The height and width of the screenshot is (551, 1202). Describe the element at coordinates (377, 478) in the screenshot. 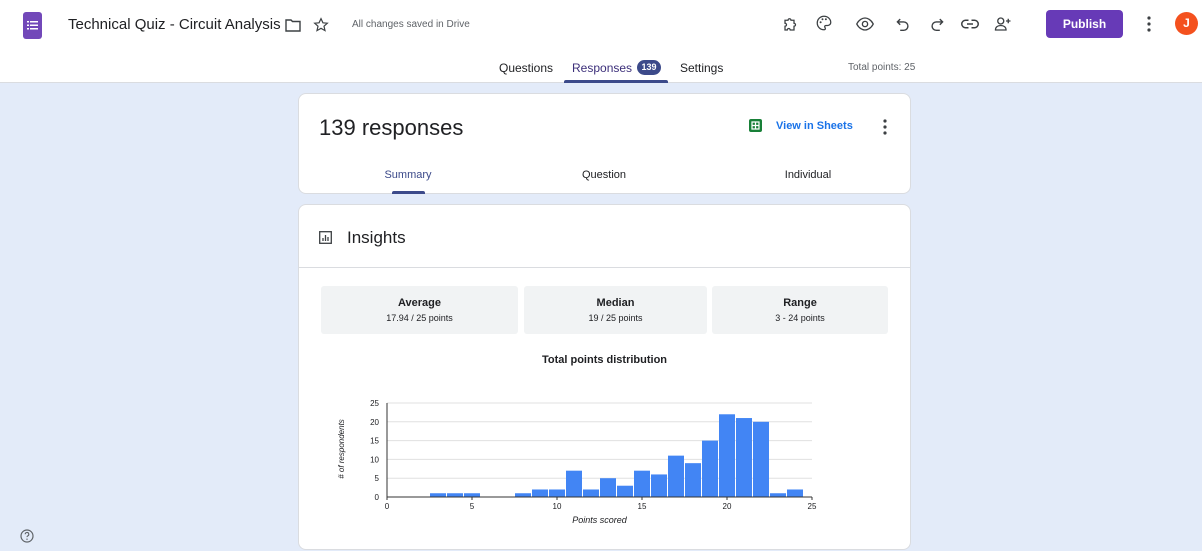

I see `chart-y-tick-label: 5` at that location.